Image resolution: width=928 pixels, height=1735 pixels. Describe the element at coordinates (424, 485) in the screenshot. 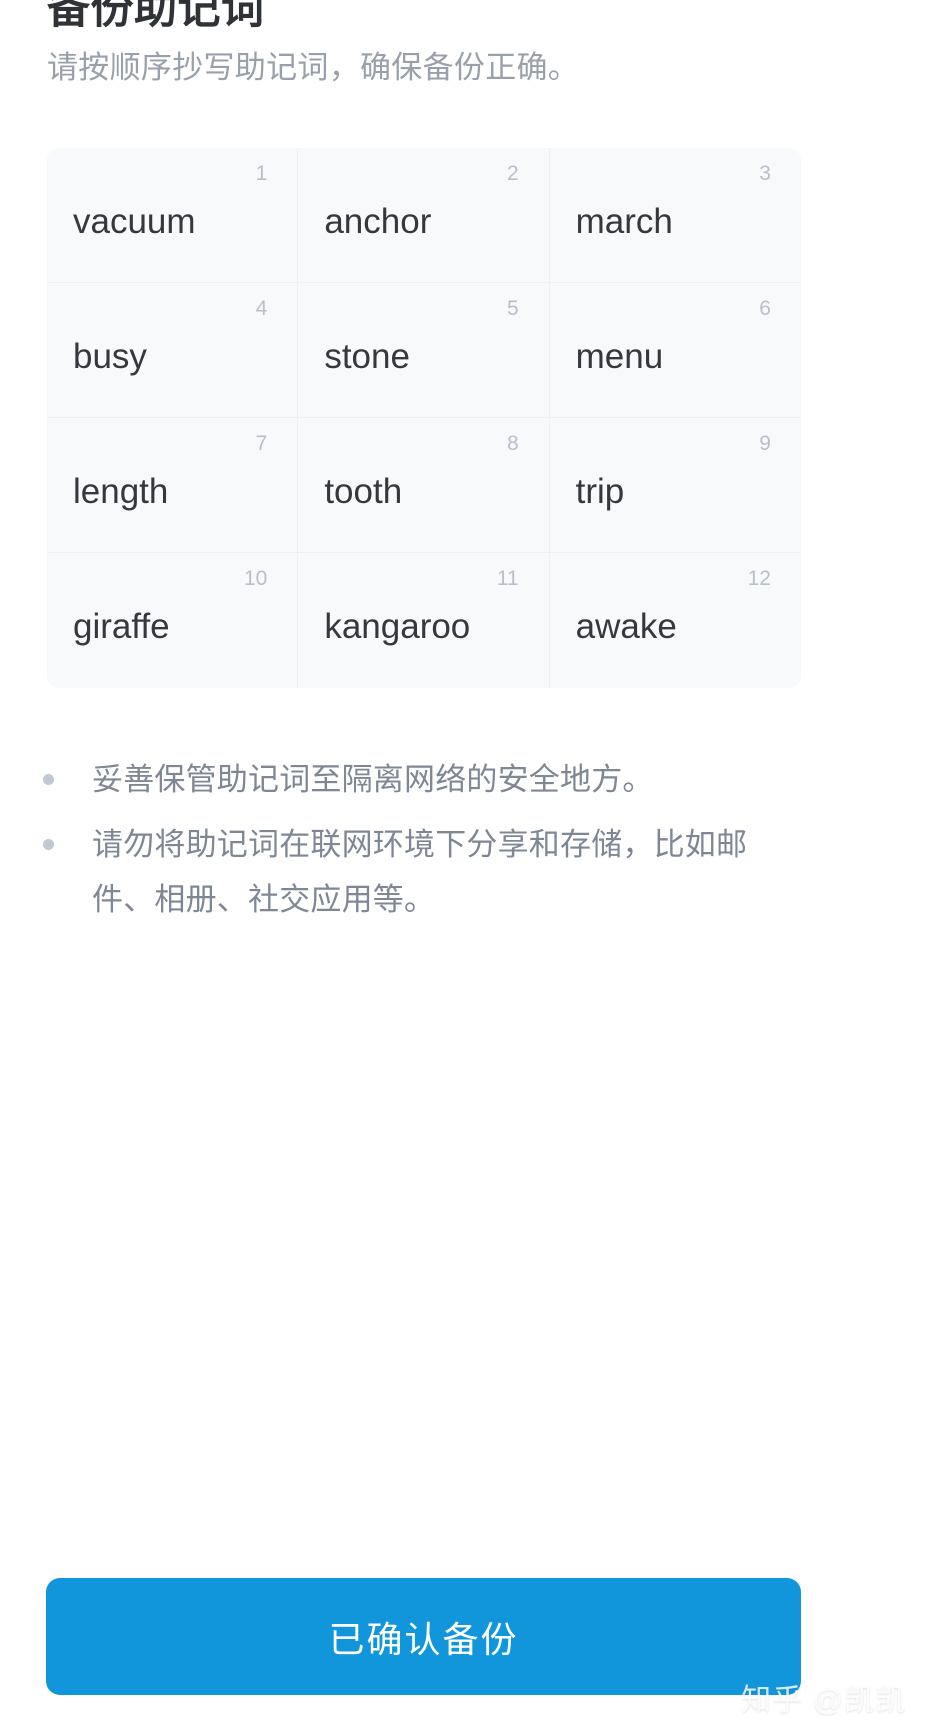

I see `mnemonic-word-cell: 8 tooth` at that location.